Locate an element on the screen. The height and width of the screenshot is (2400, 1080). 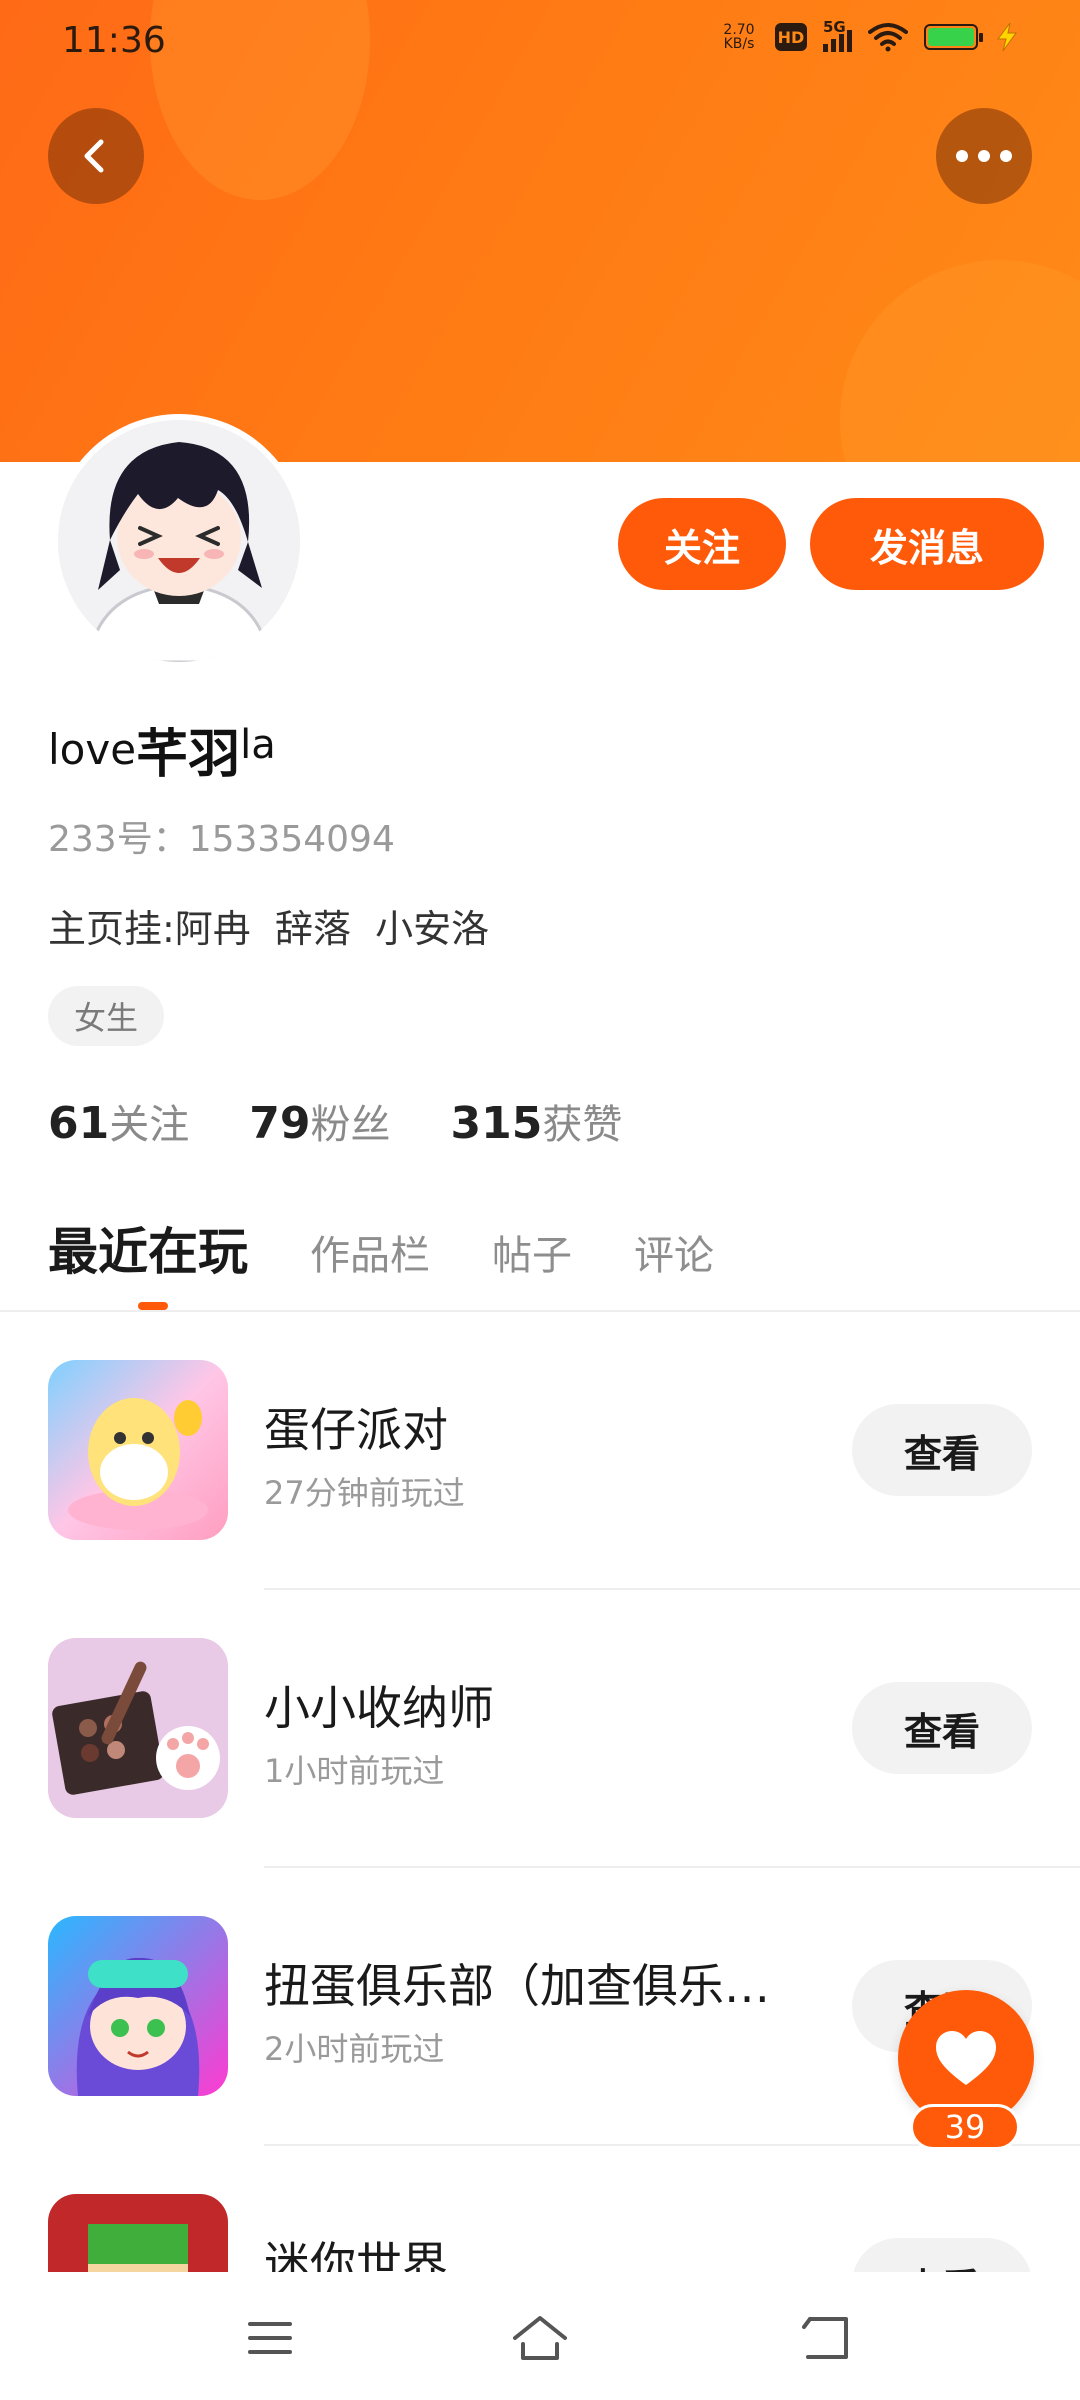
game-icon-storage-master is located at coordinates (138, 1728).